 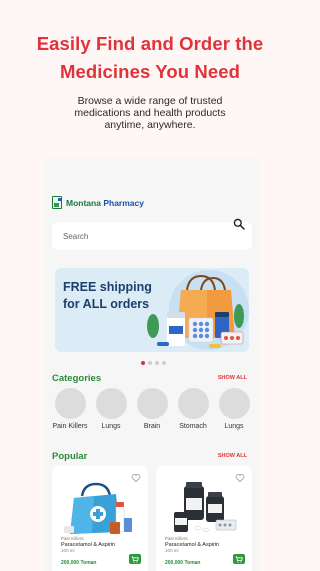 I want to click on carousel-indicator, so click(x=153, y=363).